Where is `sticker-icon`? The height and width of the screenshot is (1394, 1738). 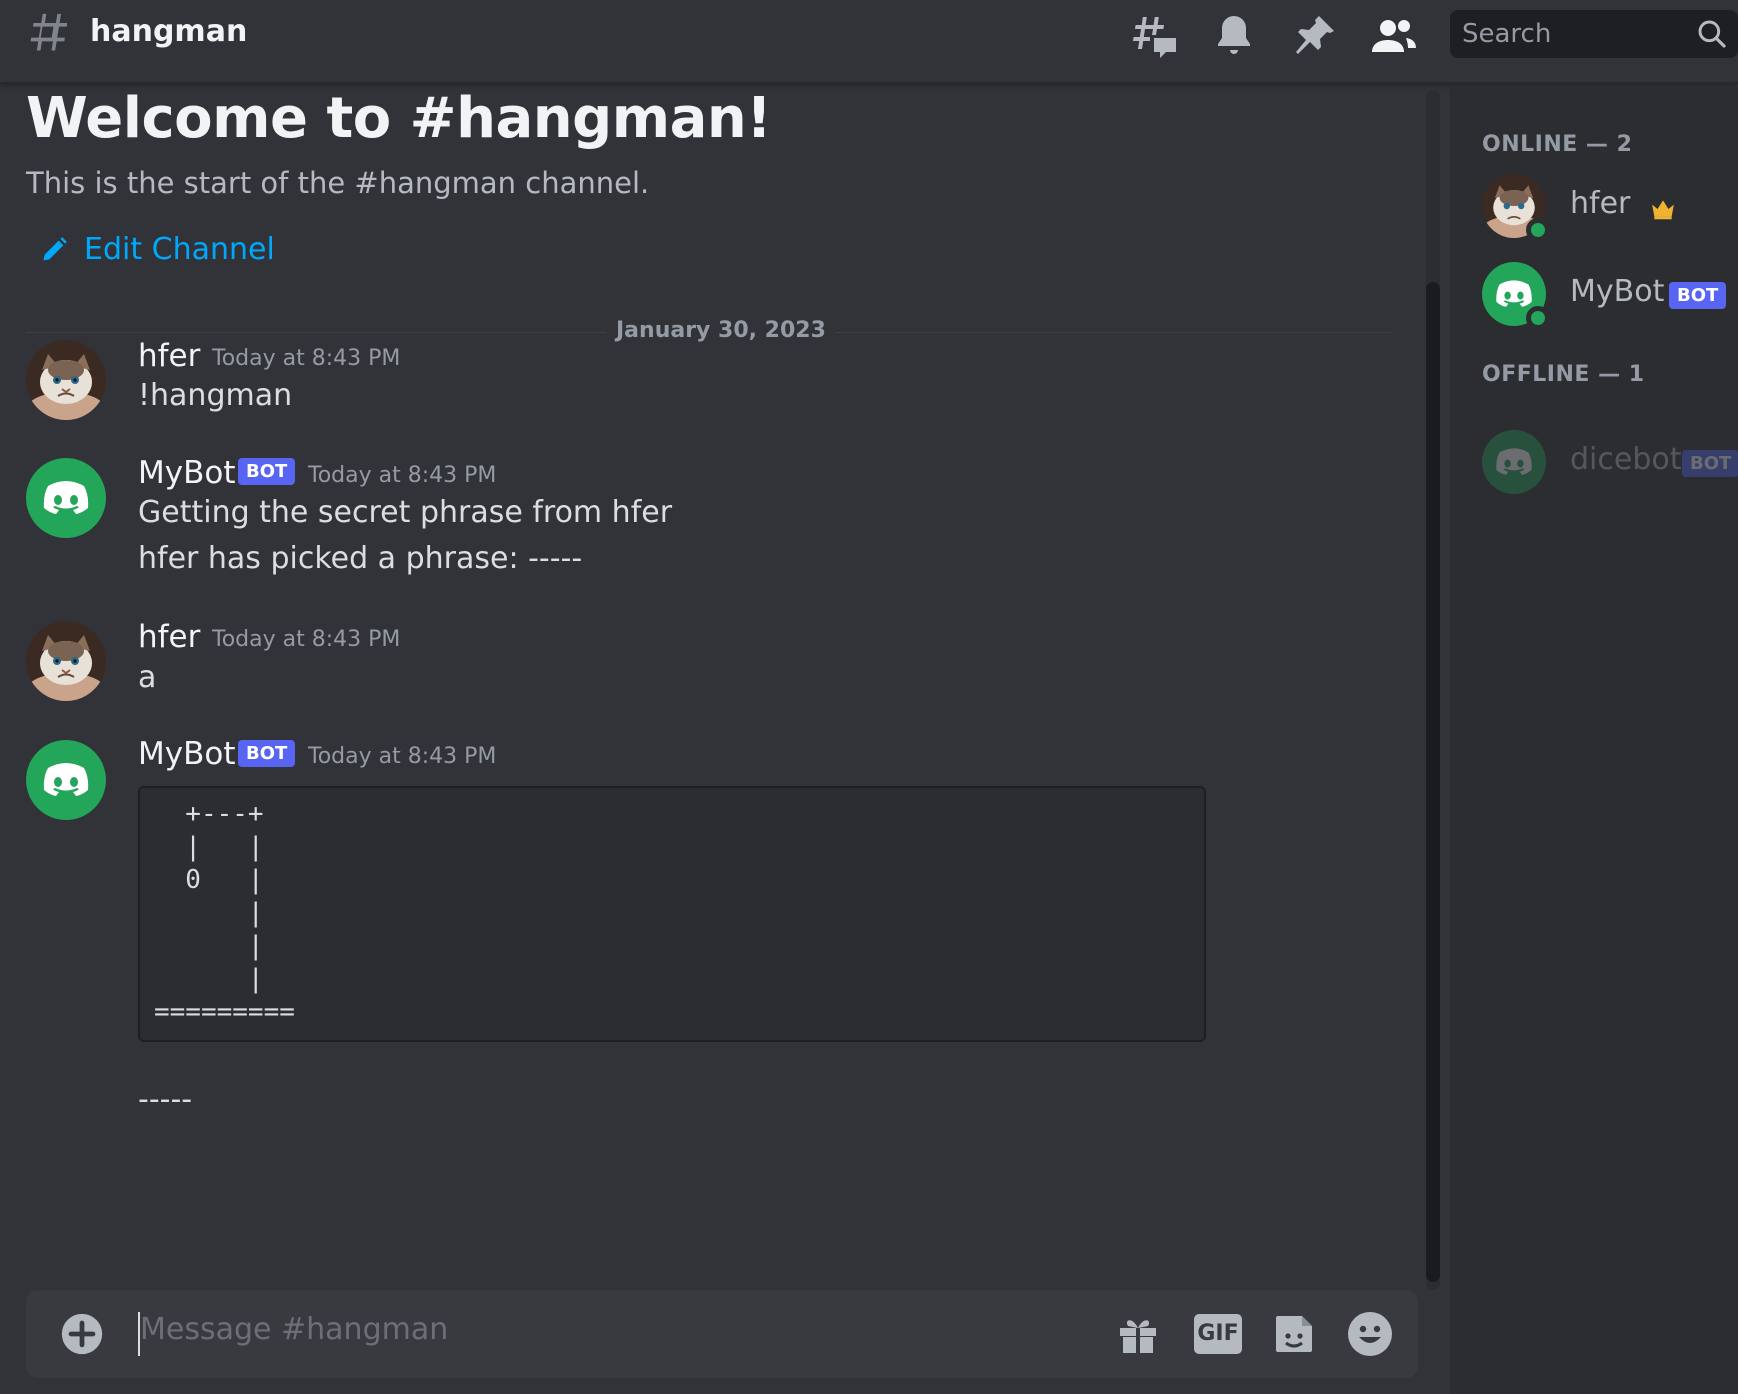
sticker-icon is located at coordinates (1294, 1334).